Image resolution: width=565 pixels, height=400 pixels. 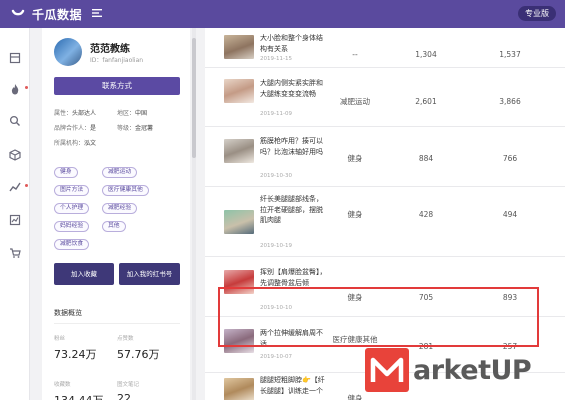 What do you see at coordinates (15, 187) in the screenshot?
I see `chart-icon` at bounding box center [15, 187].